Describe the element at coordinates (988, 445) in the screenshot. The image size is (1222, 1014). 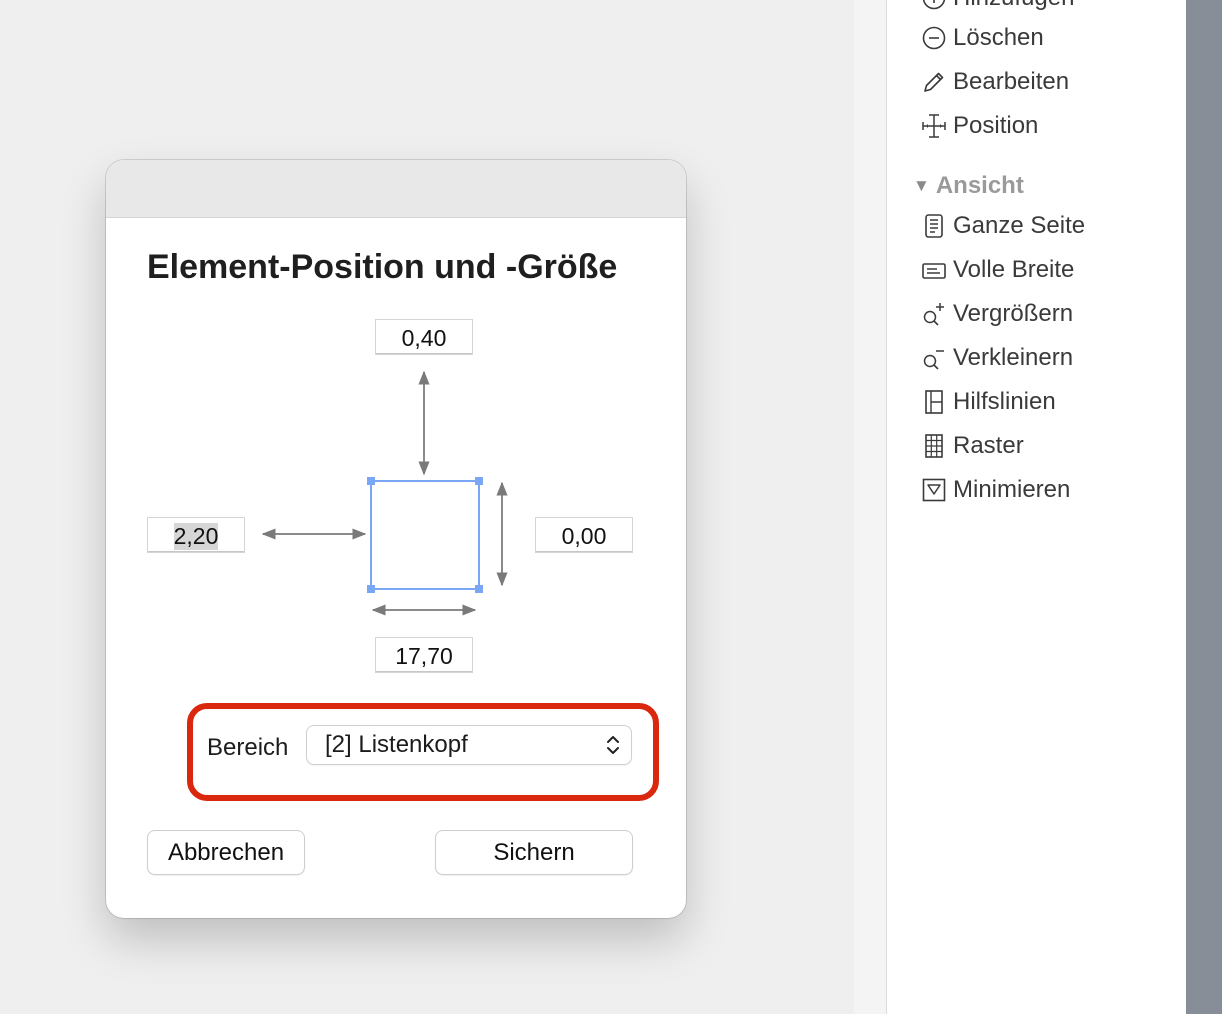
I see `sidebar-item-label: Raster` at that location.